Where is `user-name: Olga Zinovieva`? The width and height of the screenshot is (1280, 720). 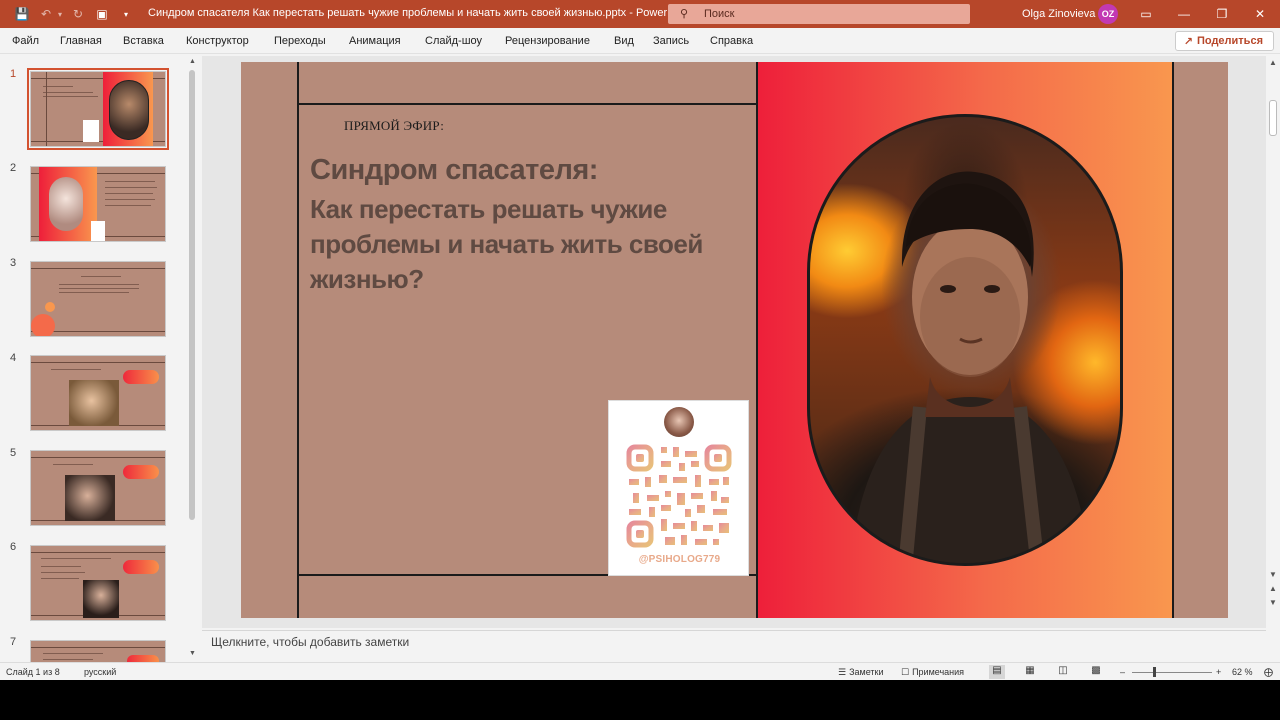 user-name: Olga Zinovieva is located at coordinates (1058, 14).